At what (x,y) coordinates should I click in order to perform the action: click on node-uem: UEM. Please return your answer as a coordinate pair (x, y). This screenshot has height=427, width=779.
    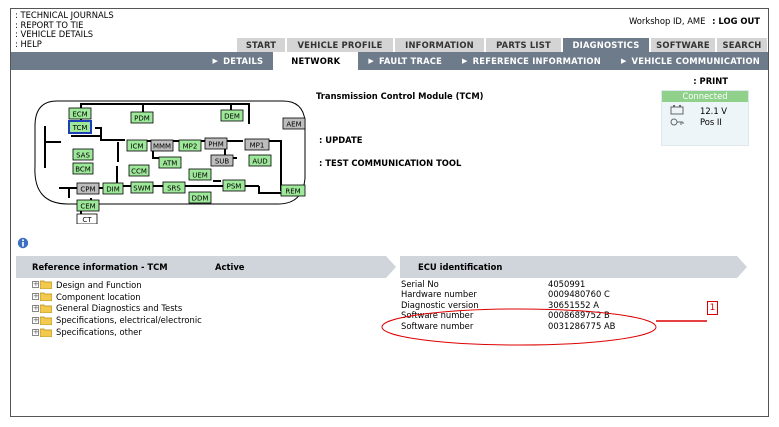
    Looking at the image, I should click on (200, 174).